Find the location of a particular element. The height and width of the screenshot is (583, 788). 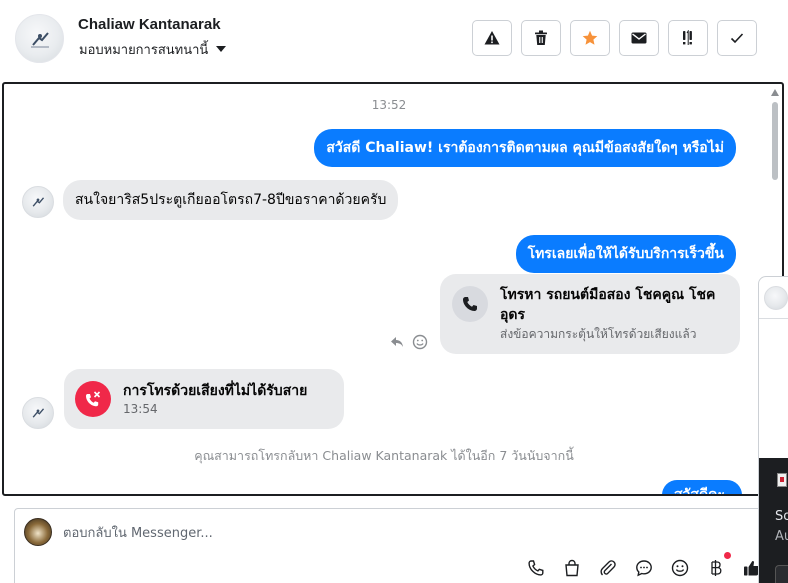

missed-call-title: การโทรด้วยเสียงที่ไม่ได้รับสาย is located at coordinates (215, 391).